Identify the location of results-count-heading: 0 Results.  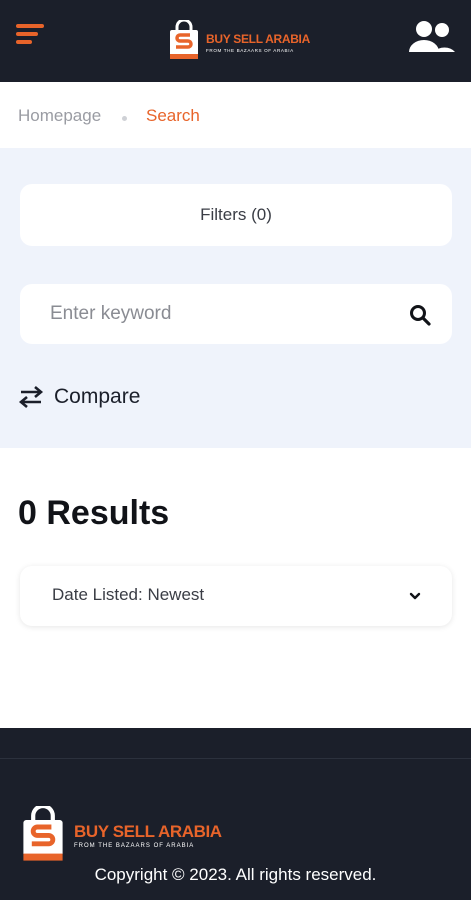
(94, 513).